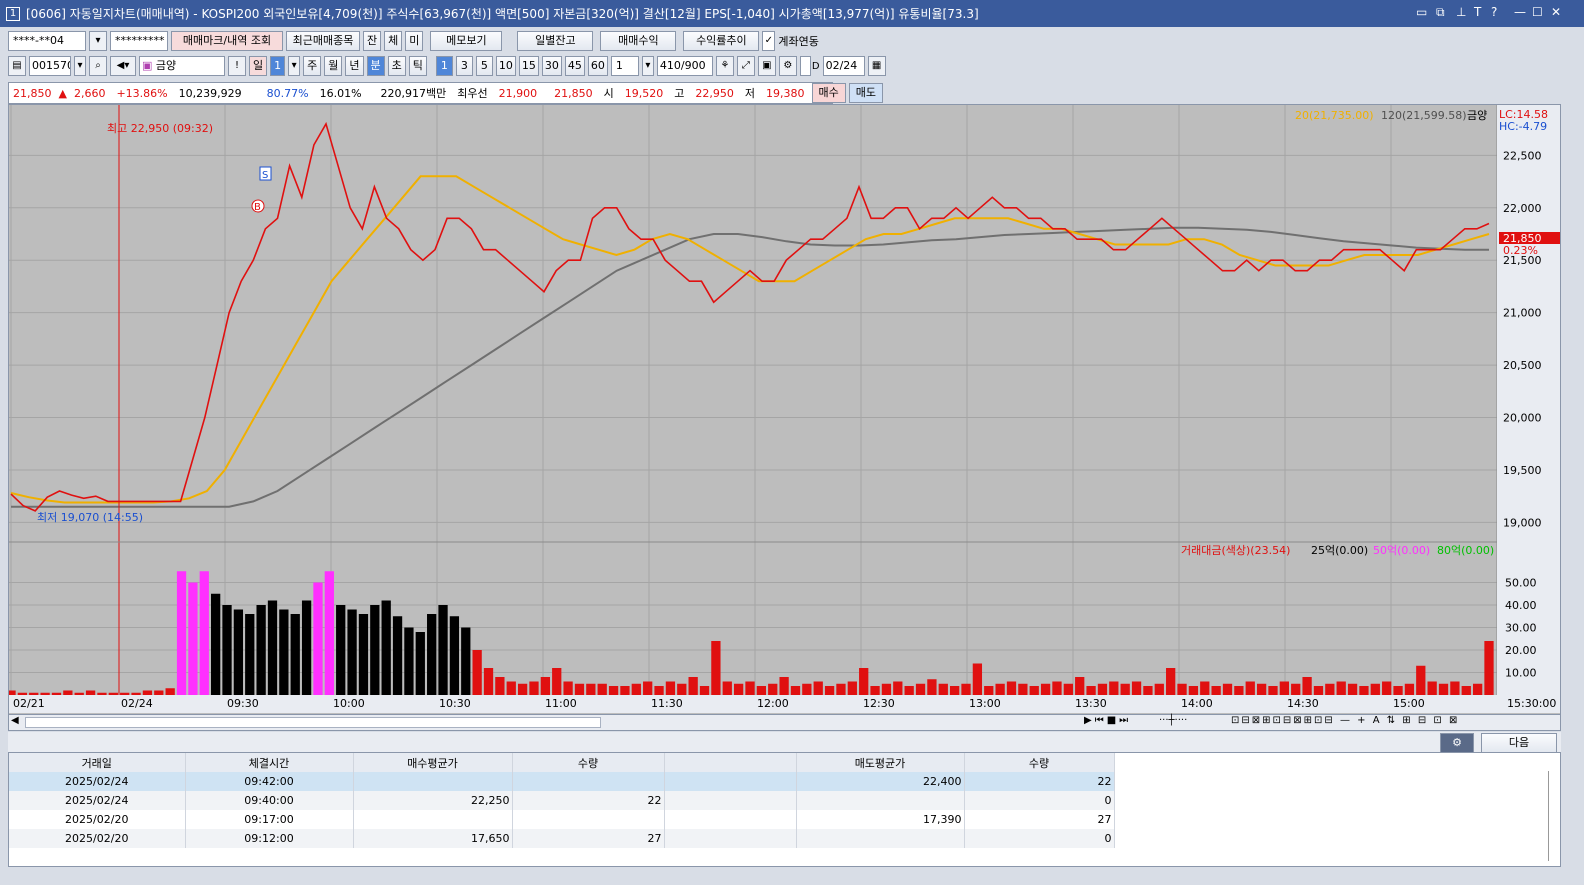 The image size is (1584, 885). Describe the element at coordinates (769, 41) in the screenshot. I see `link-checkbox: ✓` at that location.